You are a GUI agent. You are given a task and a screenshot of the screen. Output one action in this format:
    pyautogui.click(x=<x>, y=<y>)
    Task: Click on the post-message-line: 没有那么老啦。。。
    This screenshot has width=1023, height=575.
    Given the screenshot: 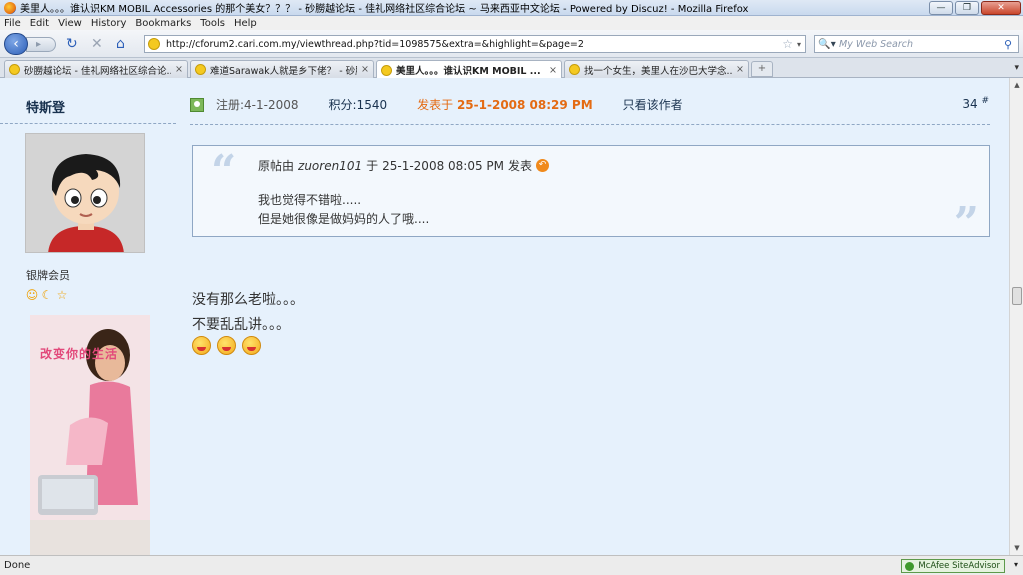 What is the action you would take?
    pyautogui.click(x=248, y=300)
    